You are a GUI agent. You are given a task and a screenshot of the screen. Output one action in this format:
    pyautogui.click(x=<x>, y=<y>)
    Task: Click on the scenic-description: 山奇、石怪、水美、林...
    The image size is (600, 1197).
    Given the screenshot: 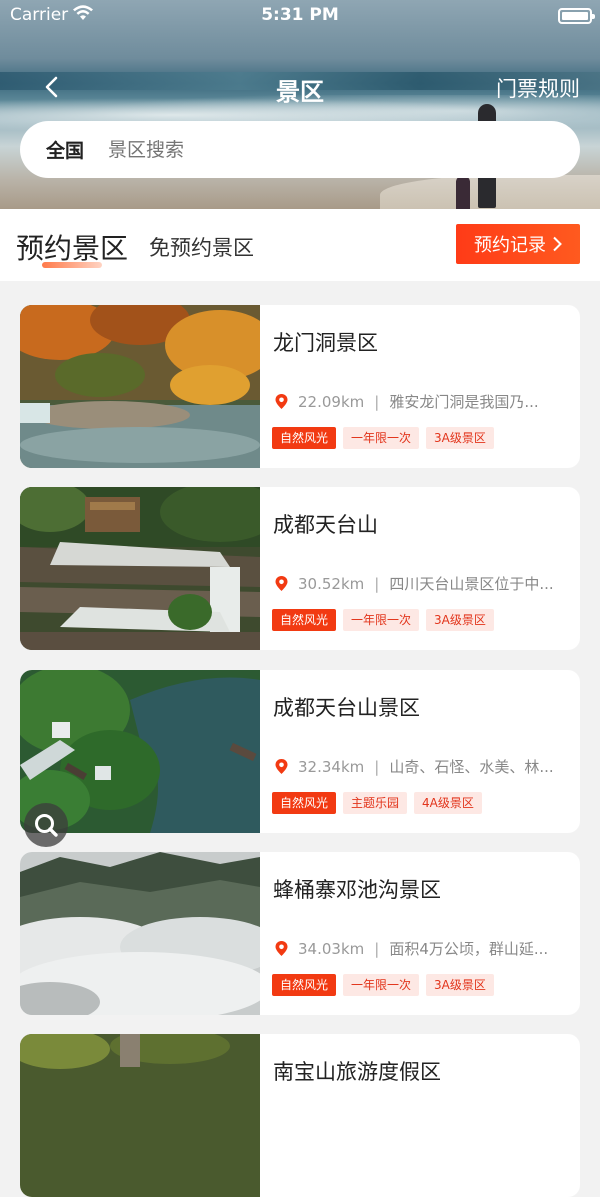 What is the action you would take?
    pyautogui.click(x=471, y=767)
    